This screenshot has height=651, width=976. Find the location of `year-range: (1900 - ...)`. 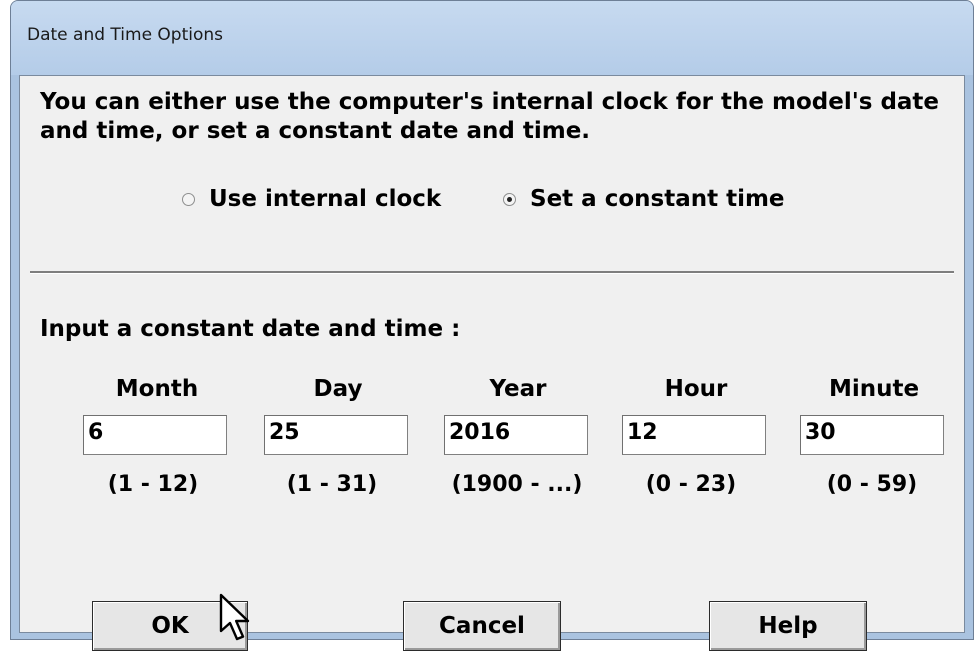

year-range: (1900 - ...) is located at coordinates (517, 484).